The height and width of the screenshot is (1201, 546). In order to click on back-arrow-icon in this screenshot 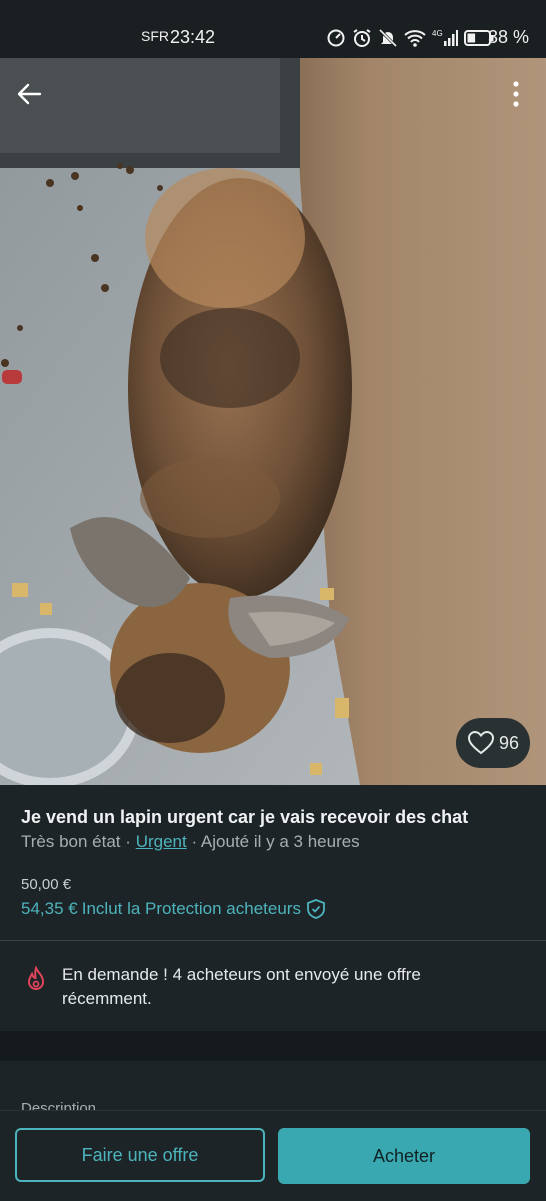, I will do `click(29, 94)`.